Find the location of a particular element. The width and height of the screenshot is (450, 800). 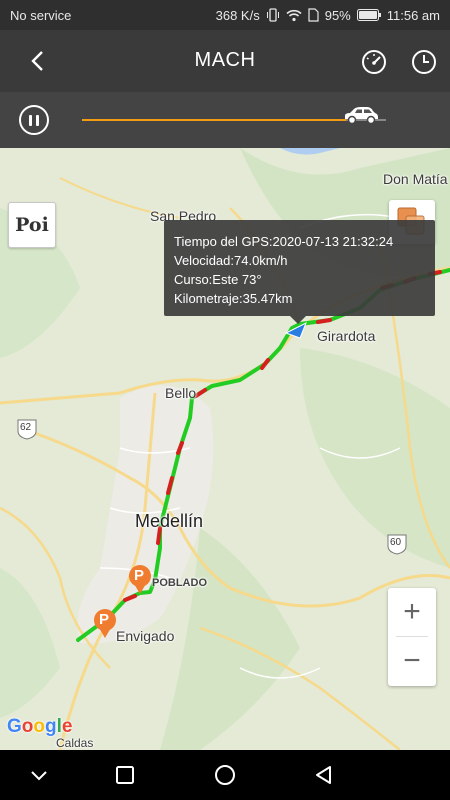

clock-icon is located at coordinates (424, 62).